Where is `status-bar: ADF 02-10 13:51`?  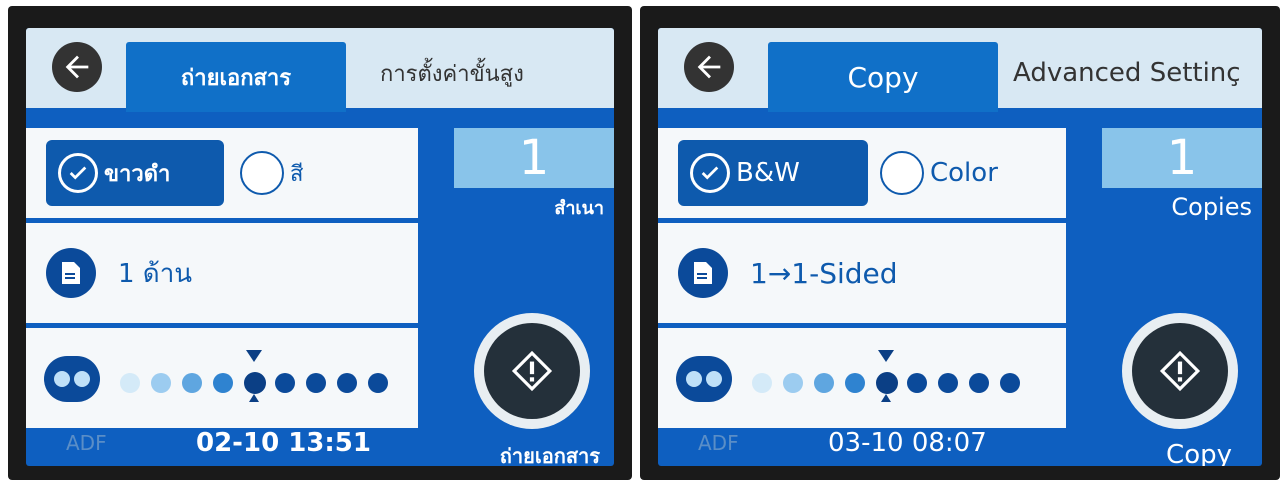 status-bar: ADF 02-10 13:51 is located at coordinates (222, 443).